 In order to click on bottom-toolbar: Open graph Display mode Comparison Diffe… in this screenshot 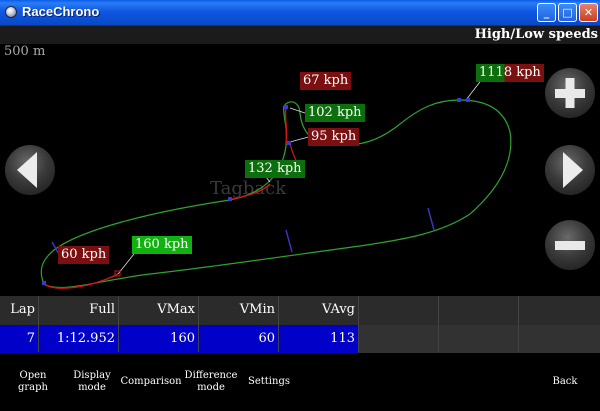, I will do `click(300, 382)`.